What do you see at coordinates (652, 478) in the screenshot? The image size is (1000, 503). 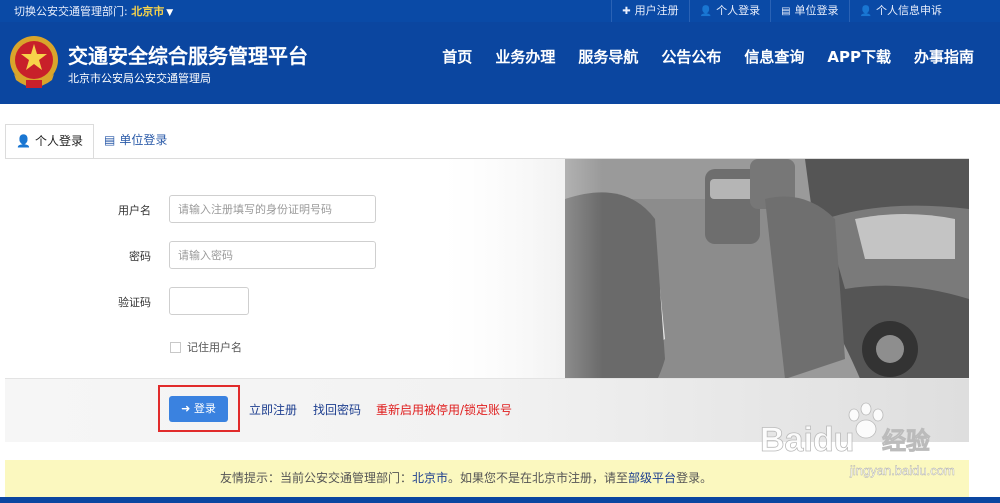 I see `ministry-platform-link: 部级平台` at bounding box center [652, 478].